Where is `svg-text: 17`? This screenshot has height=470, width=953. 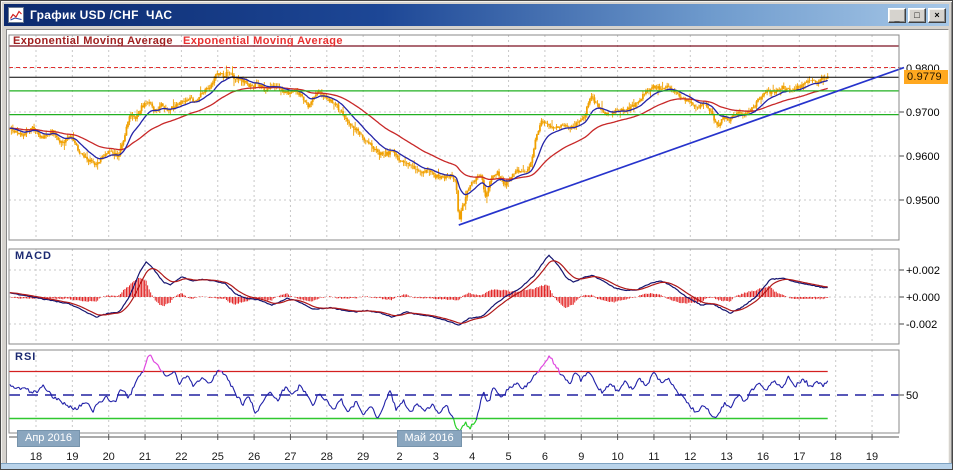
svg-text: 17 is located at coordinates (799, 457).